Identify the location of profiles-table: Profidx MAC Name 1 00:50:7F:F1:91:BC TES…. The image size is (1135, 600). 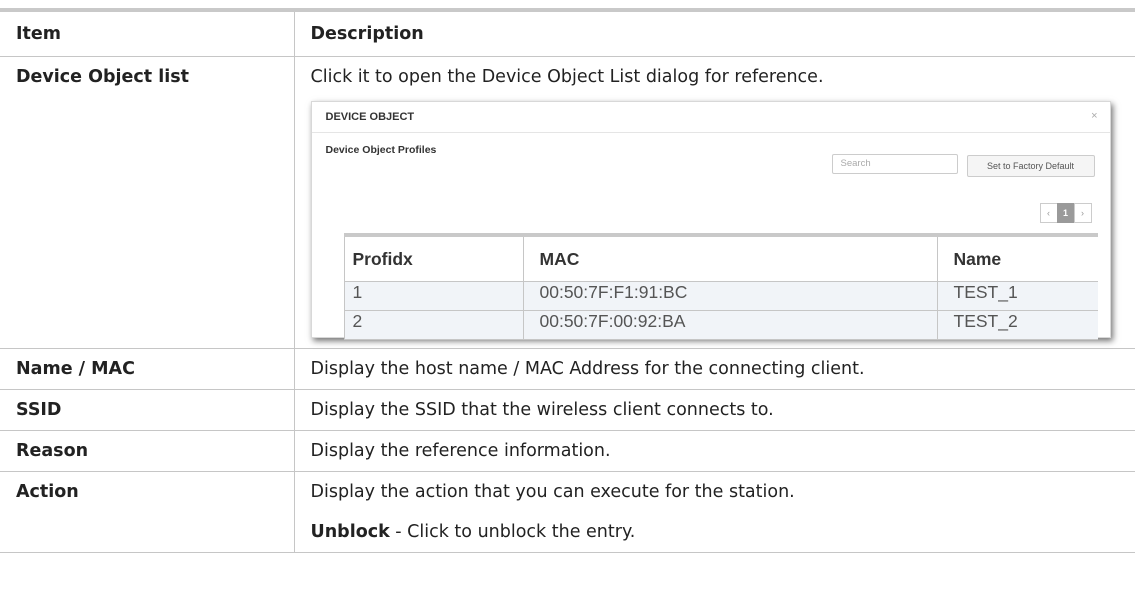
(720, 286).